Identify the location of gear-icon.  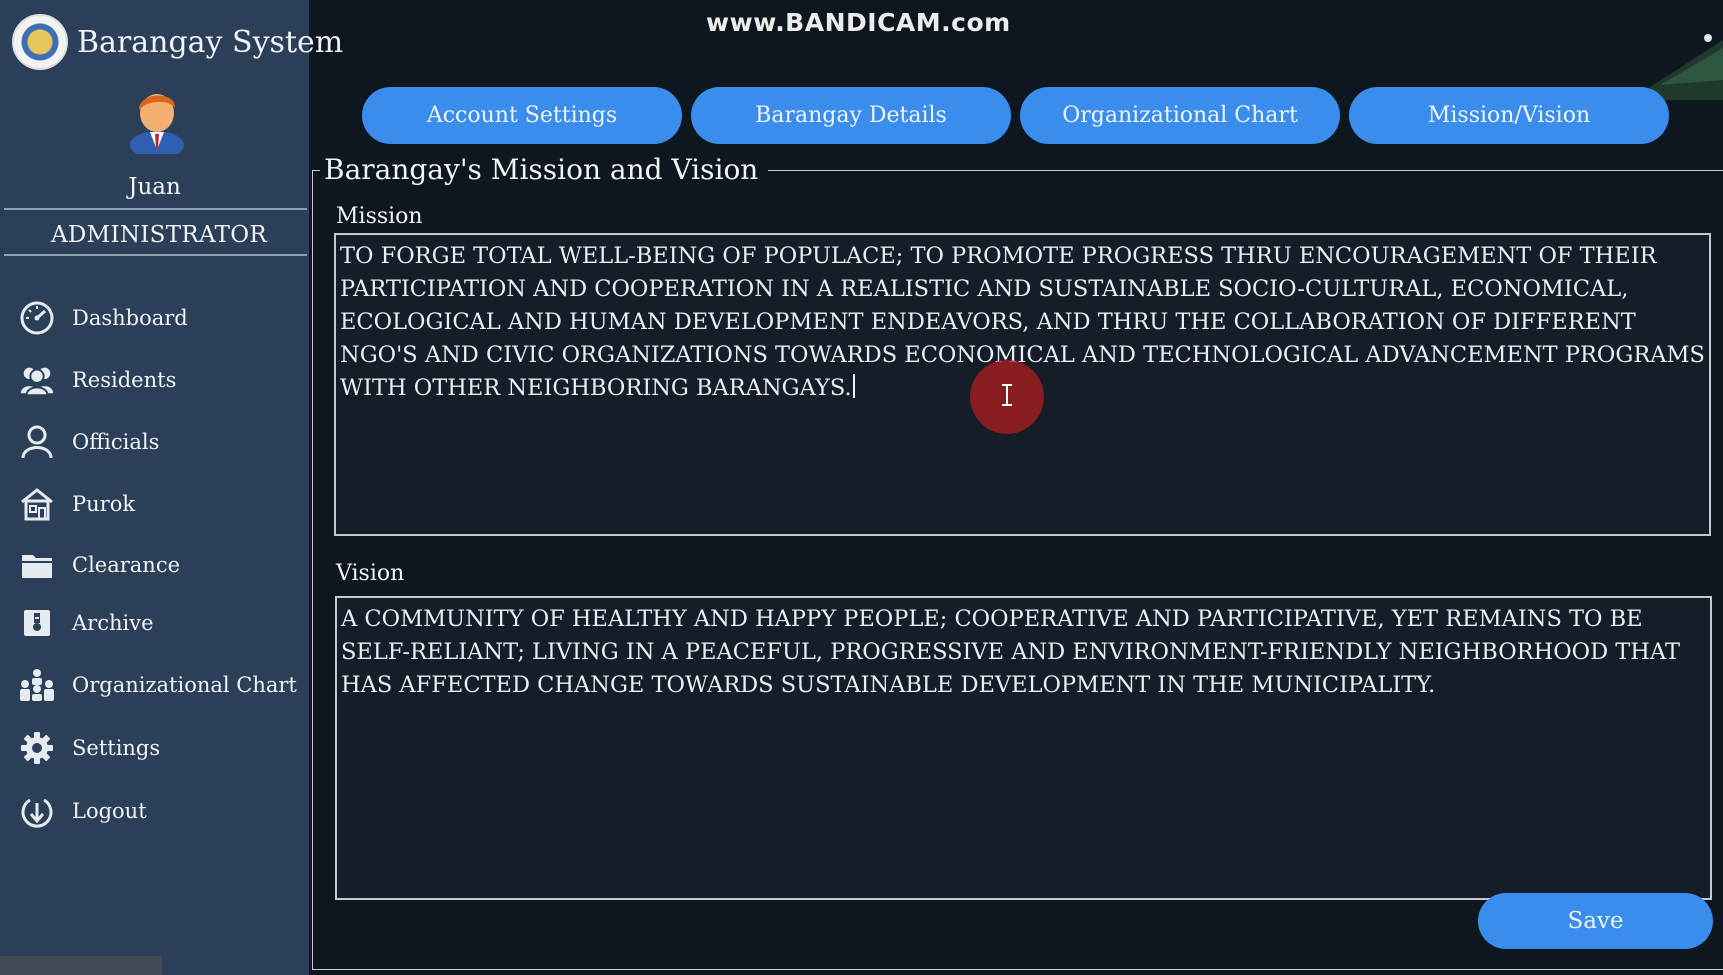
(37, 748).